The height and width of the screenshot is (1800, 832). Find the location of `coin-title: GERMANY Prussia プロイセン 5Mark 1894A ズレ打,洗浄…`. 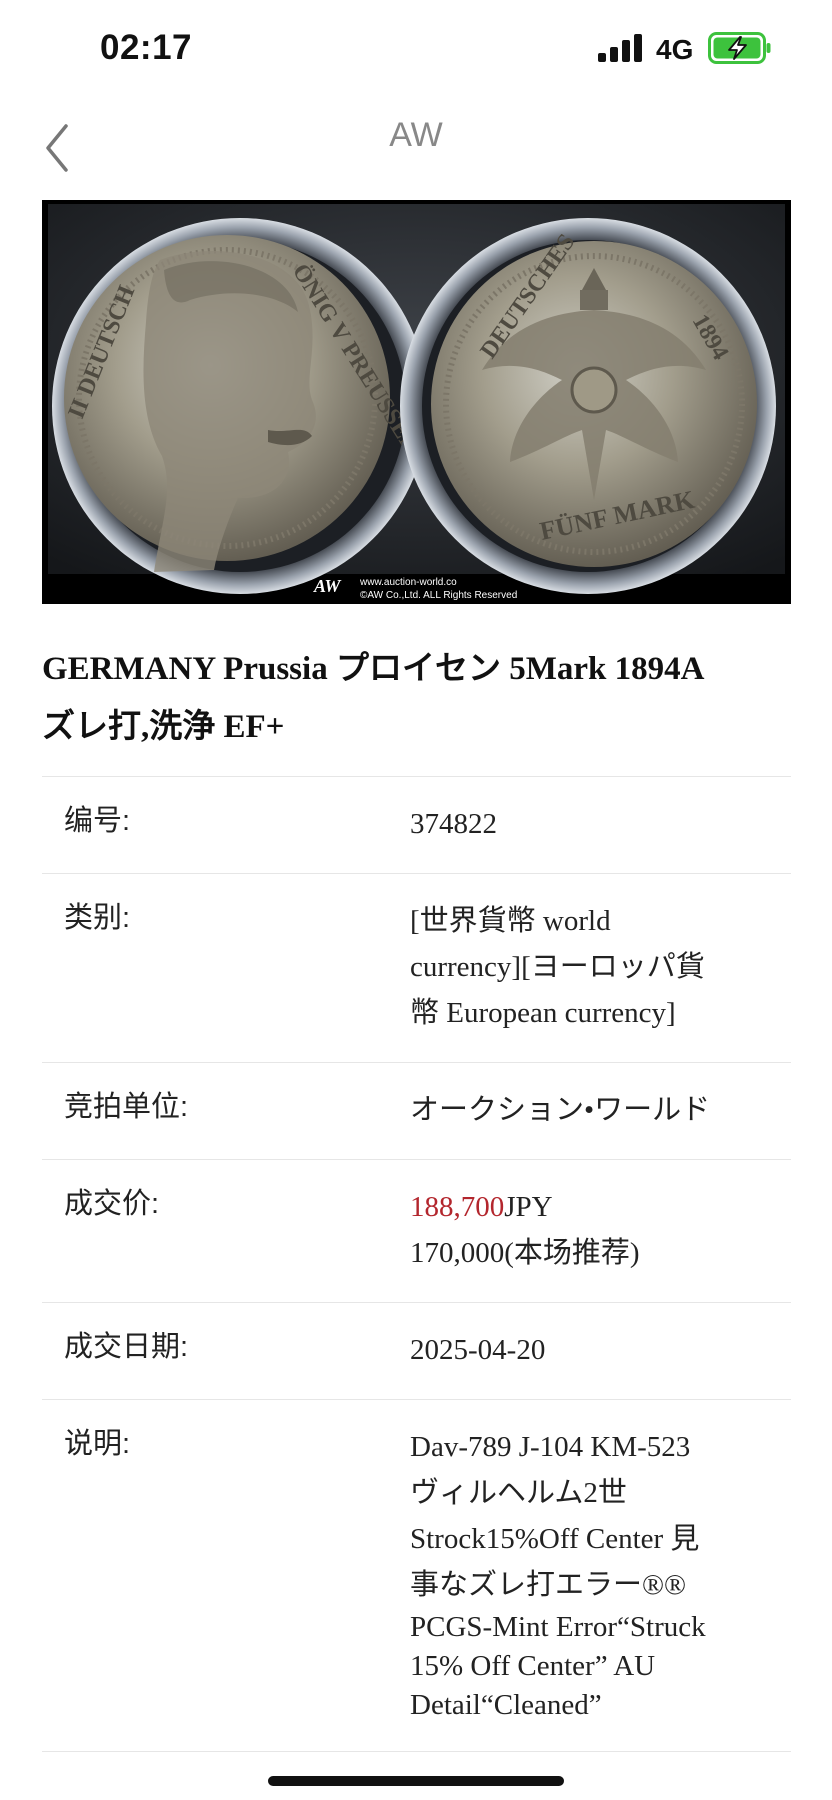

coin-title: GERMANY Prussia プロイセン 5Mark 1894A ズレ打,洗浄… is located at coordinates (422, 698).